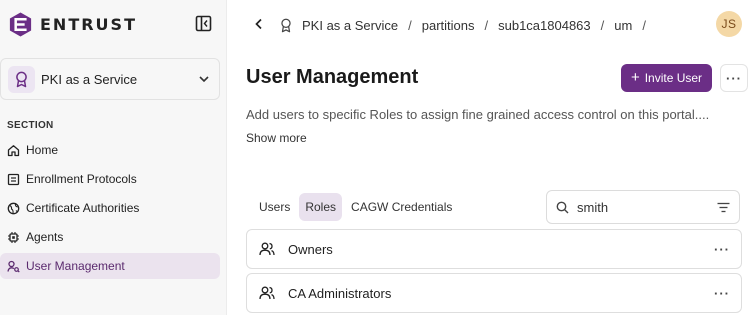 The height and width of the screenshot is (315, 750). Describe the element at coordinates (623, 25) in the screenshot. I see `breadcrumb-item: um` at that location.